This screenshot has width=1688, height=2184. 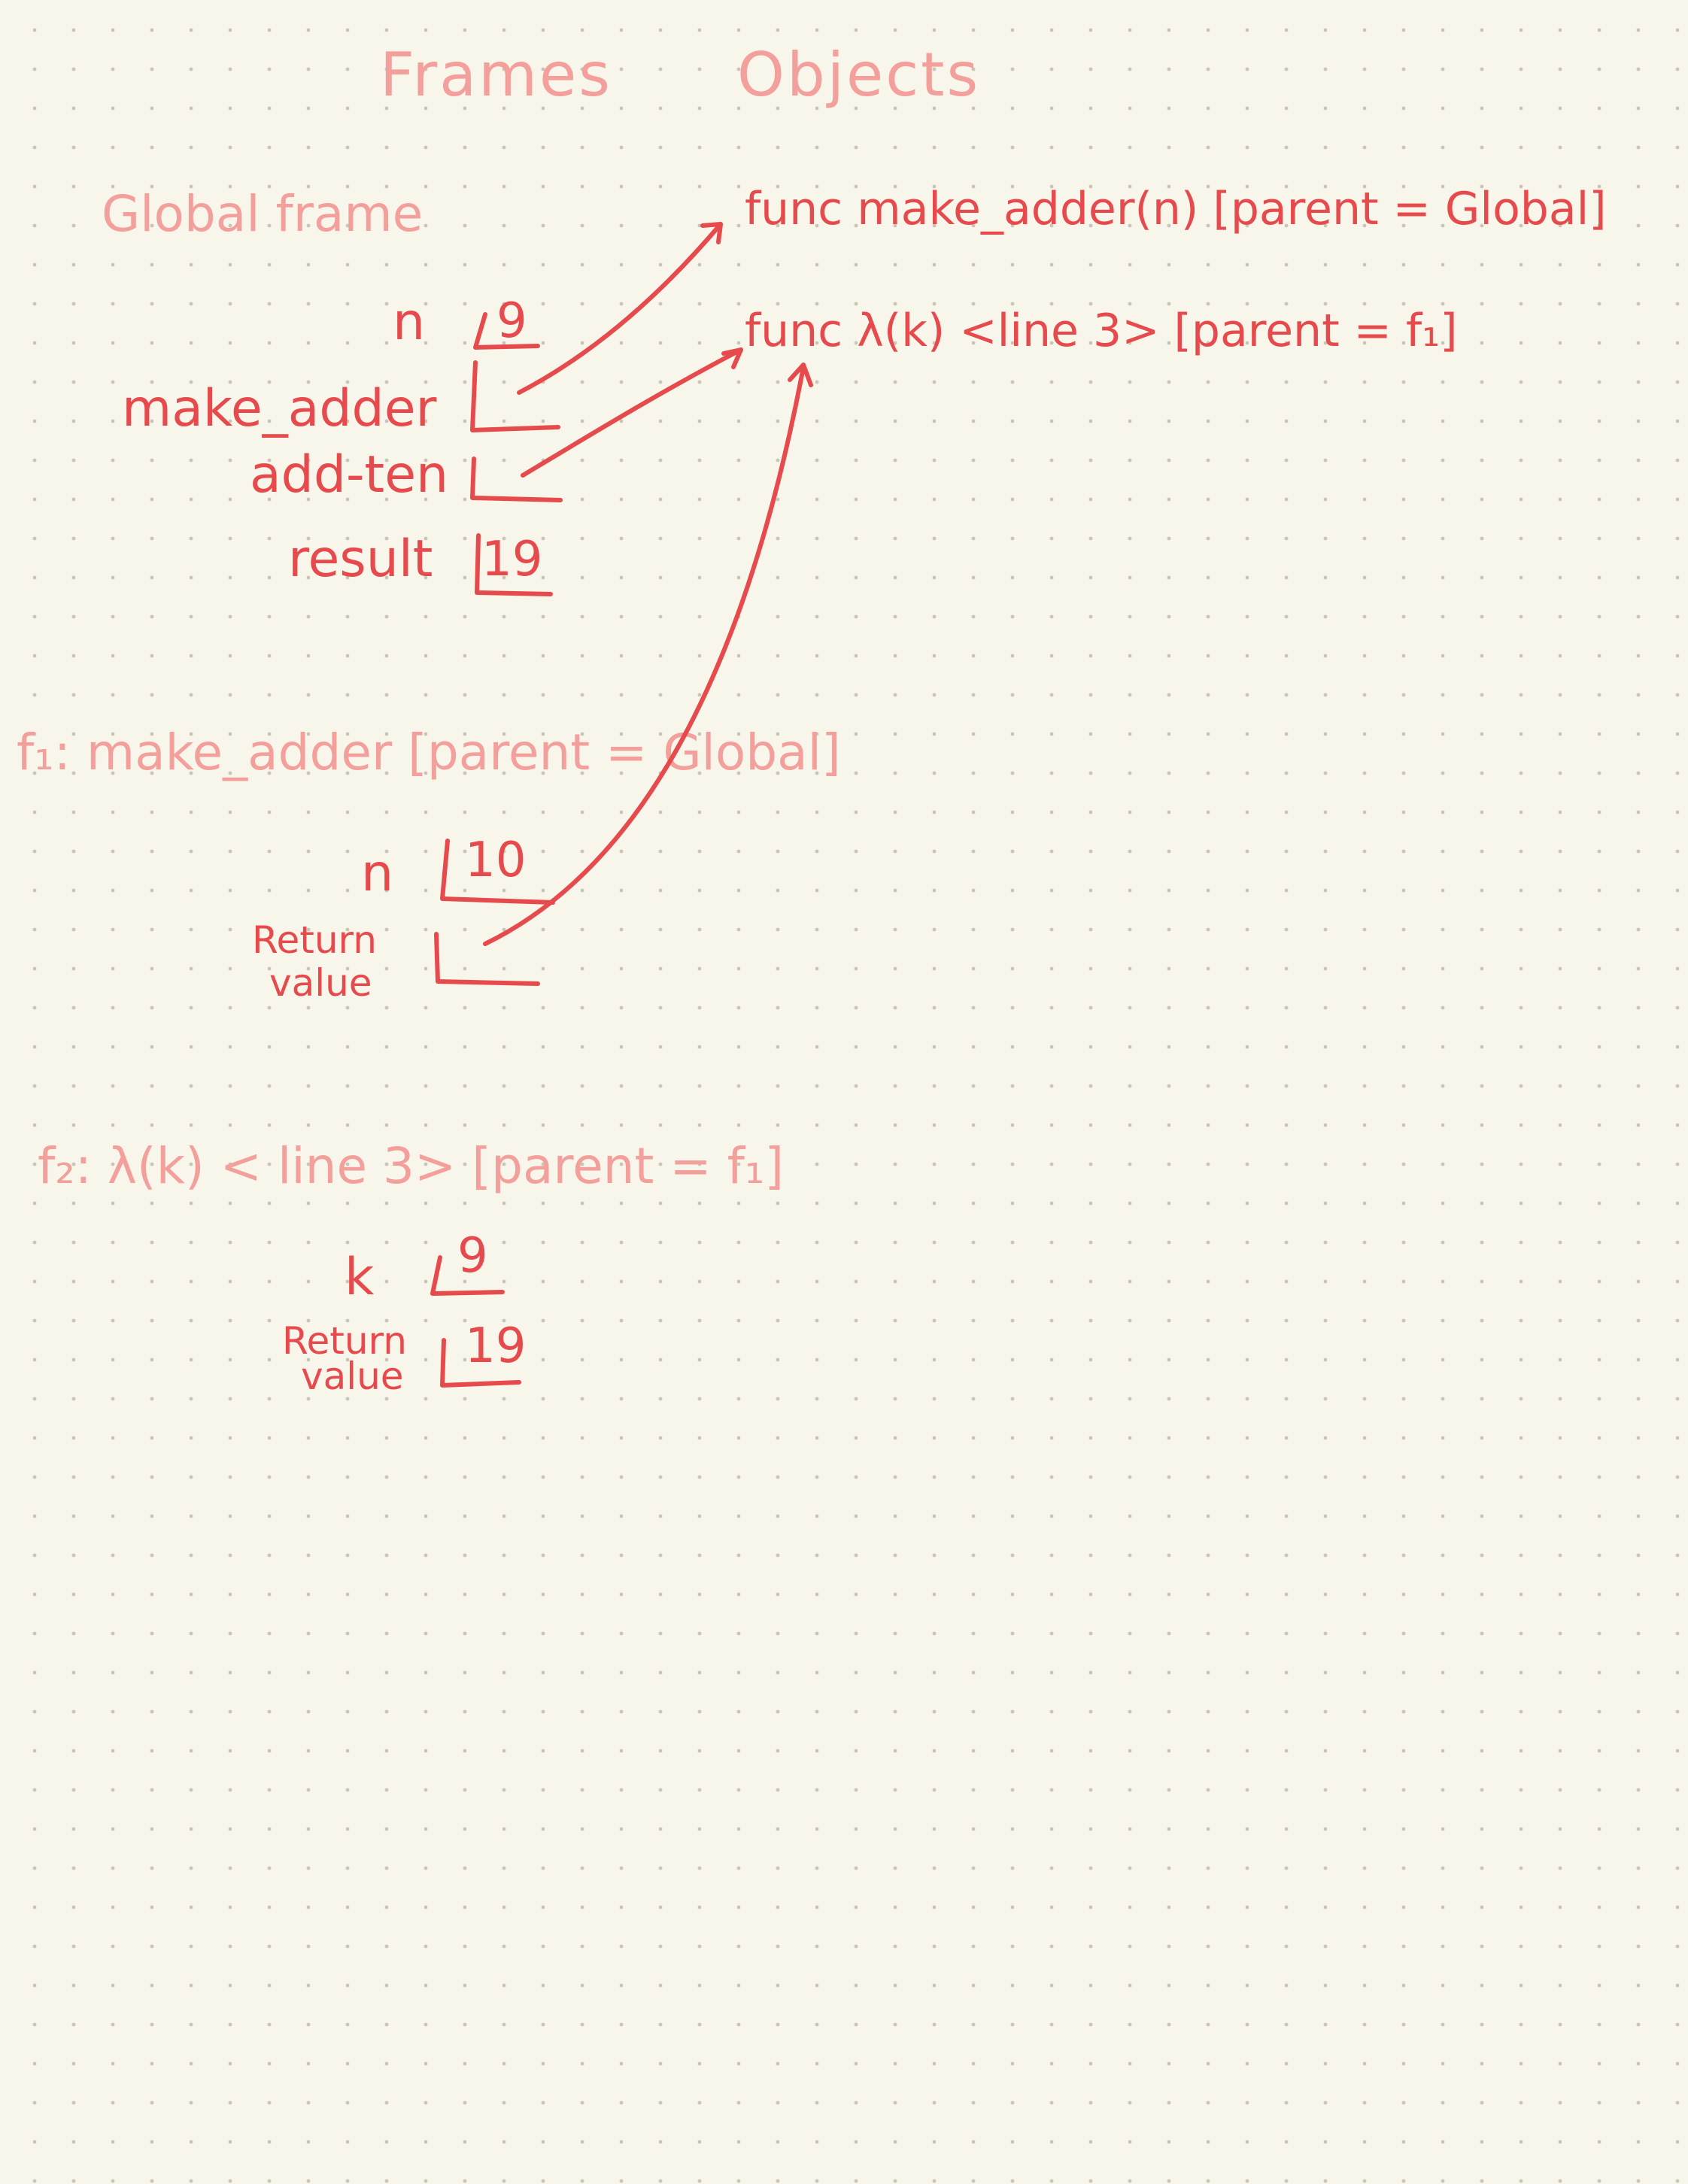 What do you see at coordinates (620, 308) in the screenshot?
I see `arrow-make-adder` at bounding box center [620, 308].